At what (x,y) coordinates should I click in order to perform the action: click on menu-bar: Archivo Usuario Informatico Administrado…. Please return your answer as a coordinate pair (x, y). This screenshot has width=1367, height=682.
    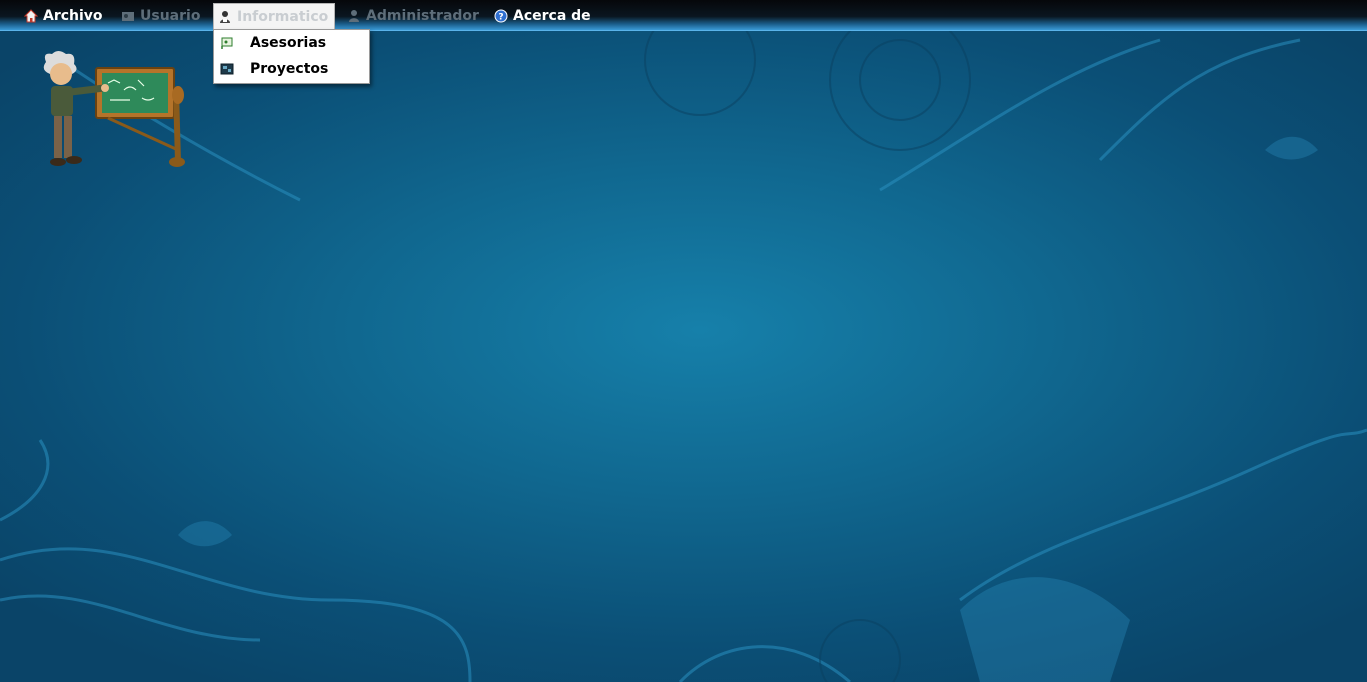
    Looking at the image, I should click on (683, 15).